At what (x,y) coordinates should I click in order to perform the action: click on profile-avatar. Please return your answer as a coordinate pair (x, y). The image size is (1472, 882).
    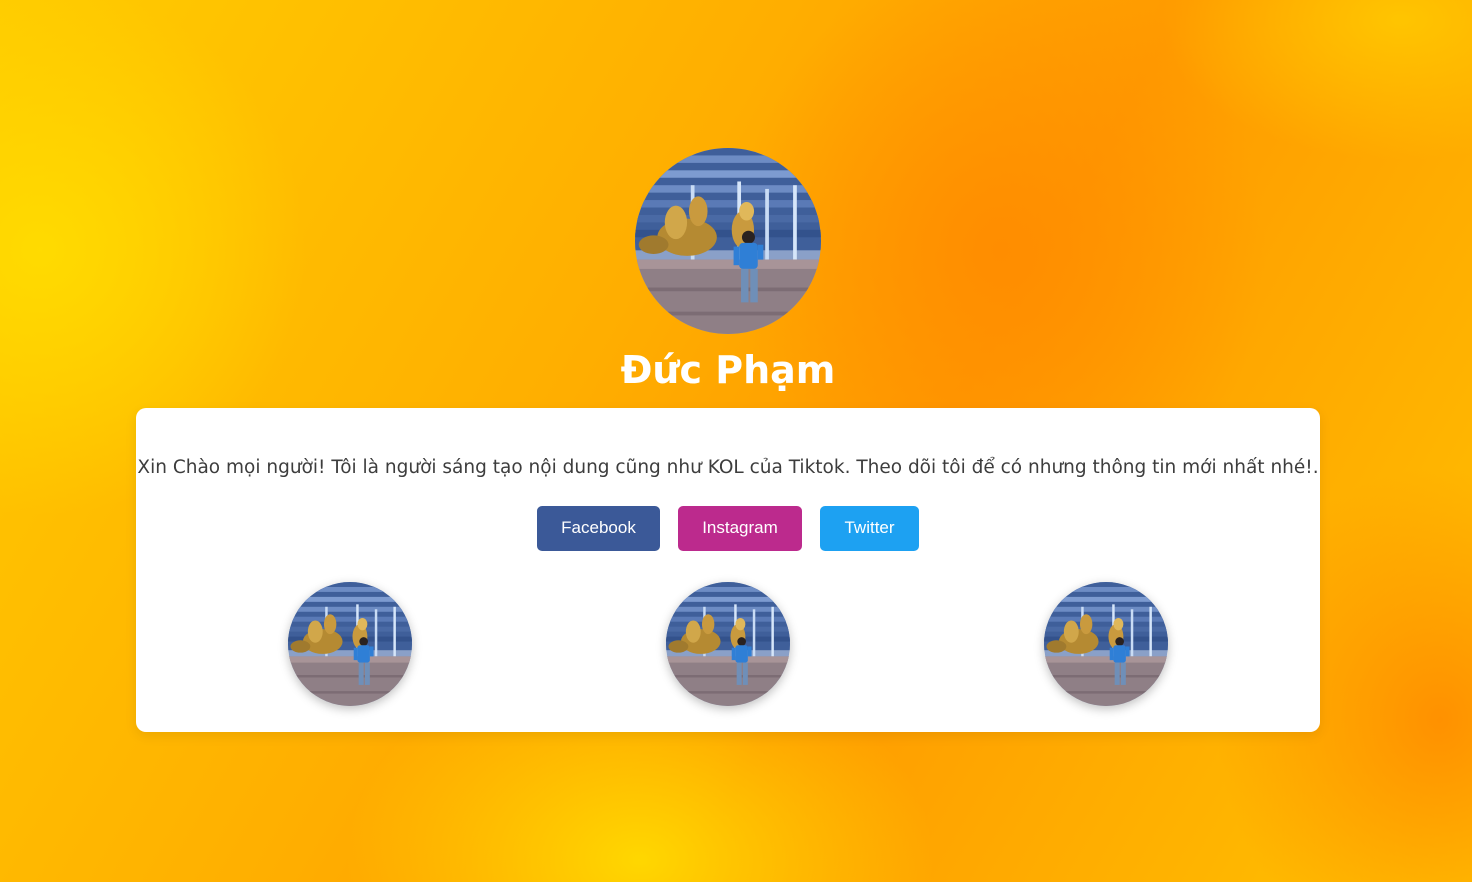
    Looking at the image, I should click on (728, 241).